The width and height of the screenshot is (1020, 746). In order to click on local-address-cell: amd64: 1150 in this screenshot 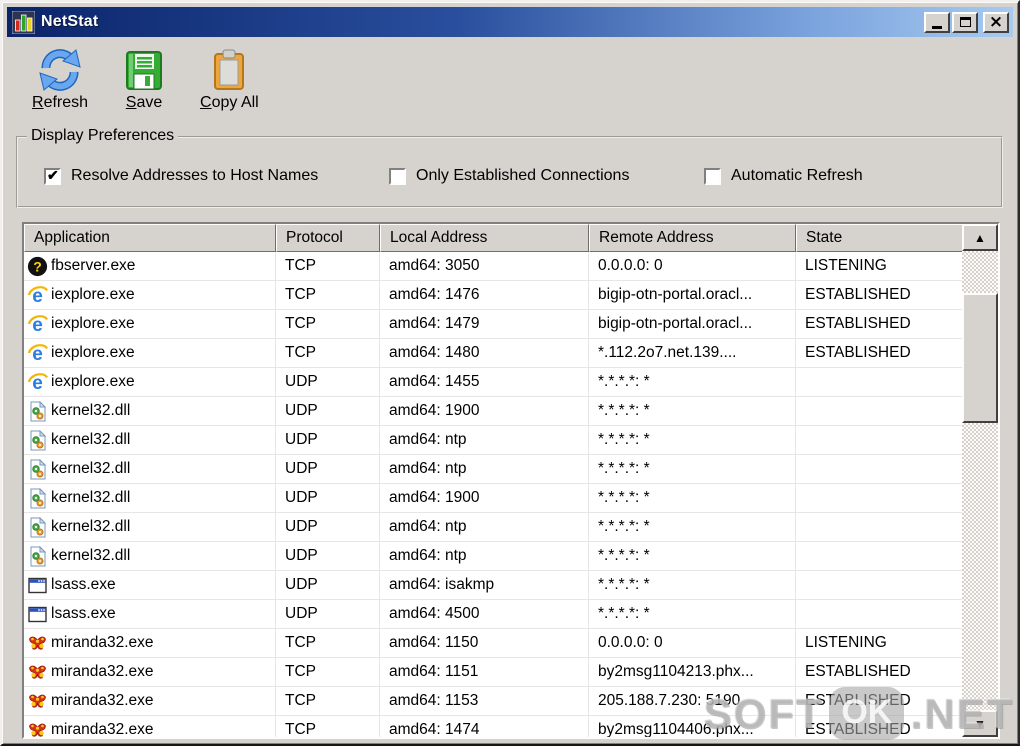, I will do `click(484, 643)`.